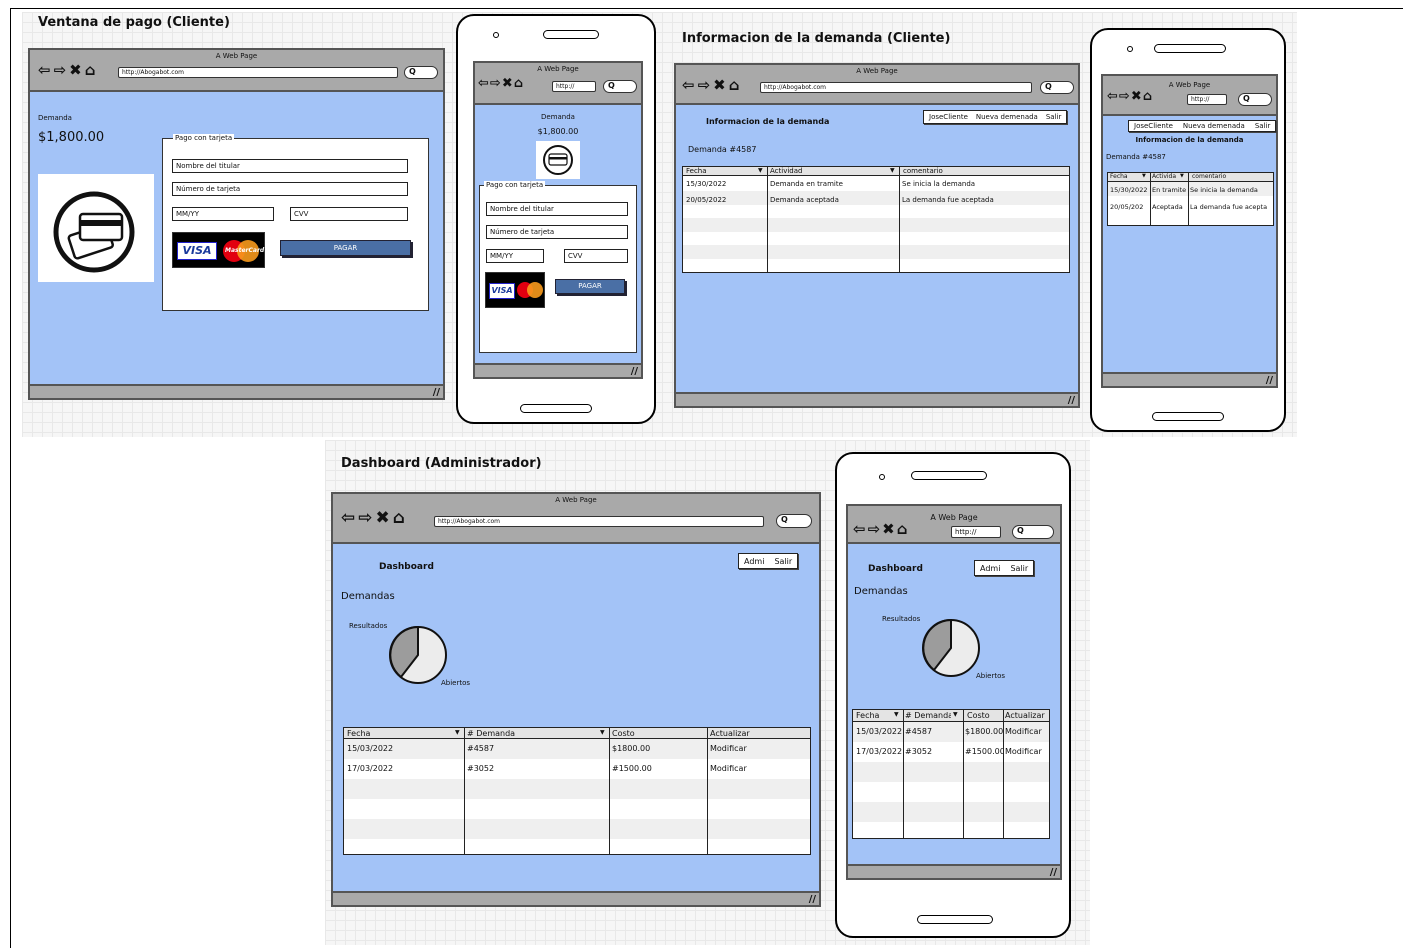 The height and width of the screenshot is (948, 1403). I want to click on column-header-actividad: Activida, so click(1165, 176).